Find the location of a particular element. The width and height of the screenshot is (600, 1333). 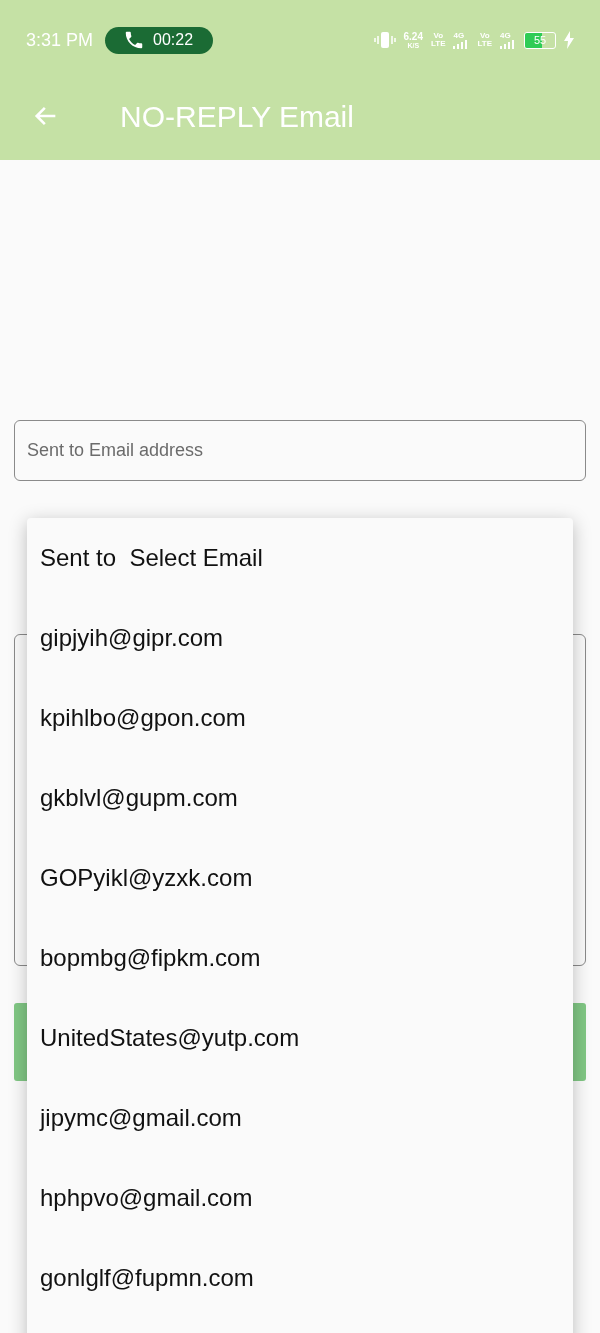

dropdown-item: gipjyih@gipr.com is located at coordinates (300, 638).